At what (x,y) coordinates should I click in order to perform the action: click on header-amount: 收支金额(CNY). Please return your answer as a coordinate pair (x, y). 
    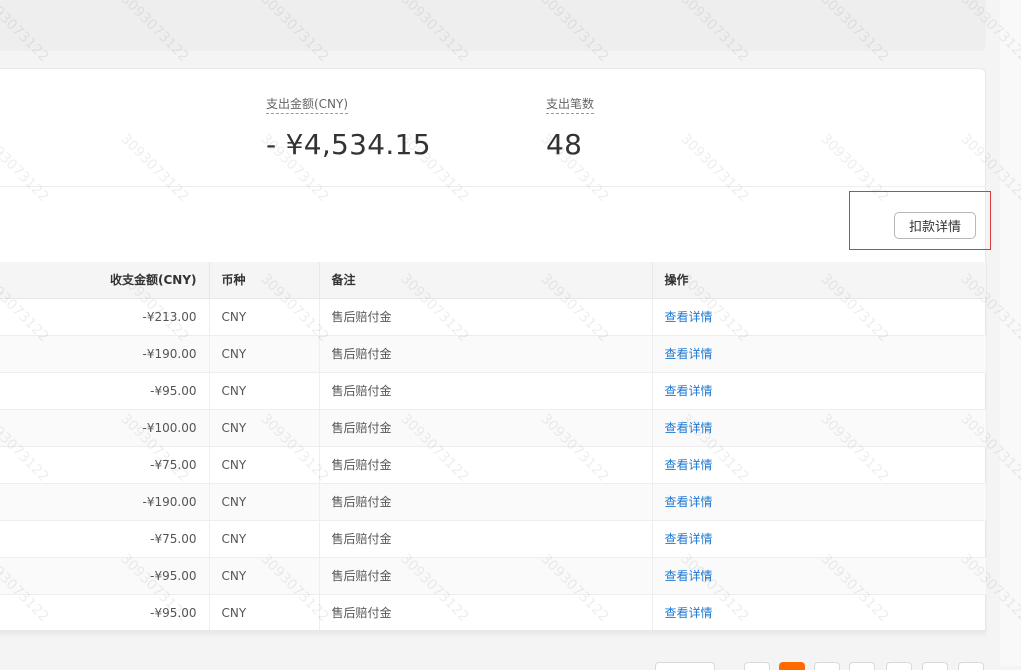
    Looking at the image, I should click on (105, 280).